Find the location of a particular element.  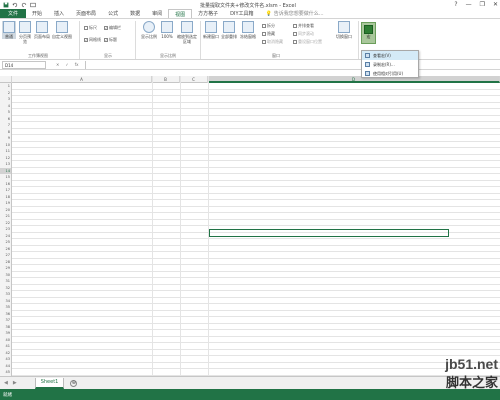

page-layout-icon is located at coordinates (42, 27).